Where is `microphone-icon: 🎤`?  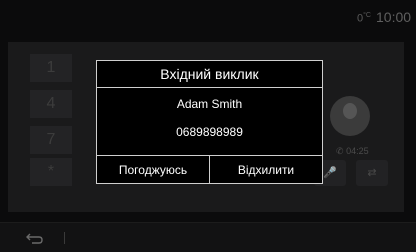 microphone-icon: 🎤 is located at coordinates (330, 173).